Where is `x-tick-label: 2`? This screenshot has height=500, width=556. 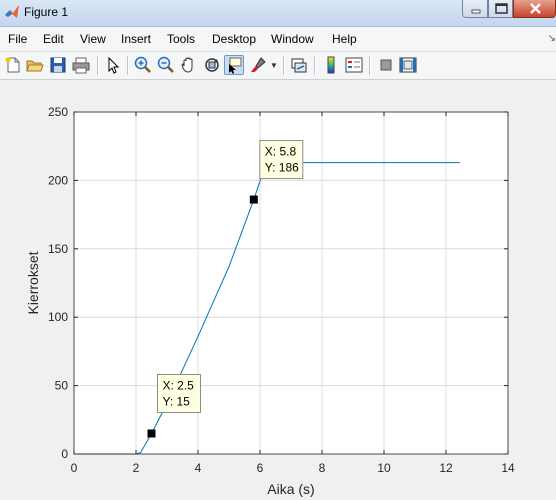
x-tick-label: 2 is located at coordinates (136, 468).